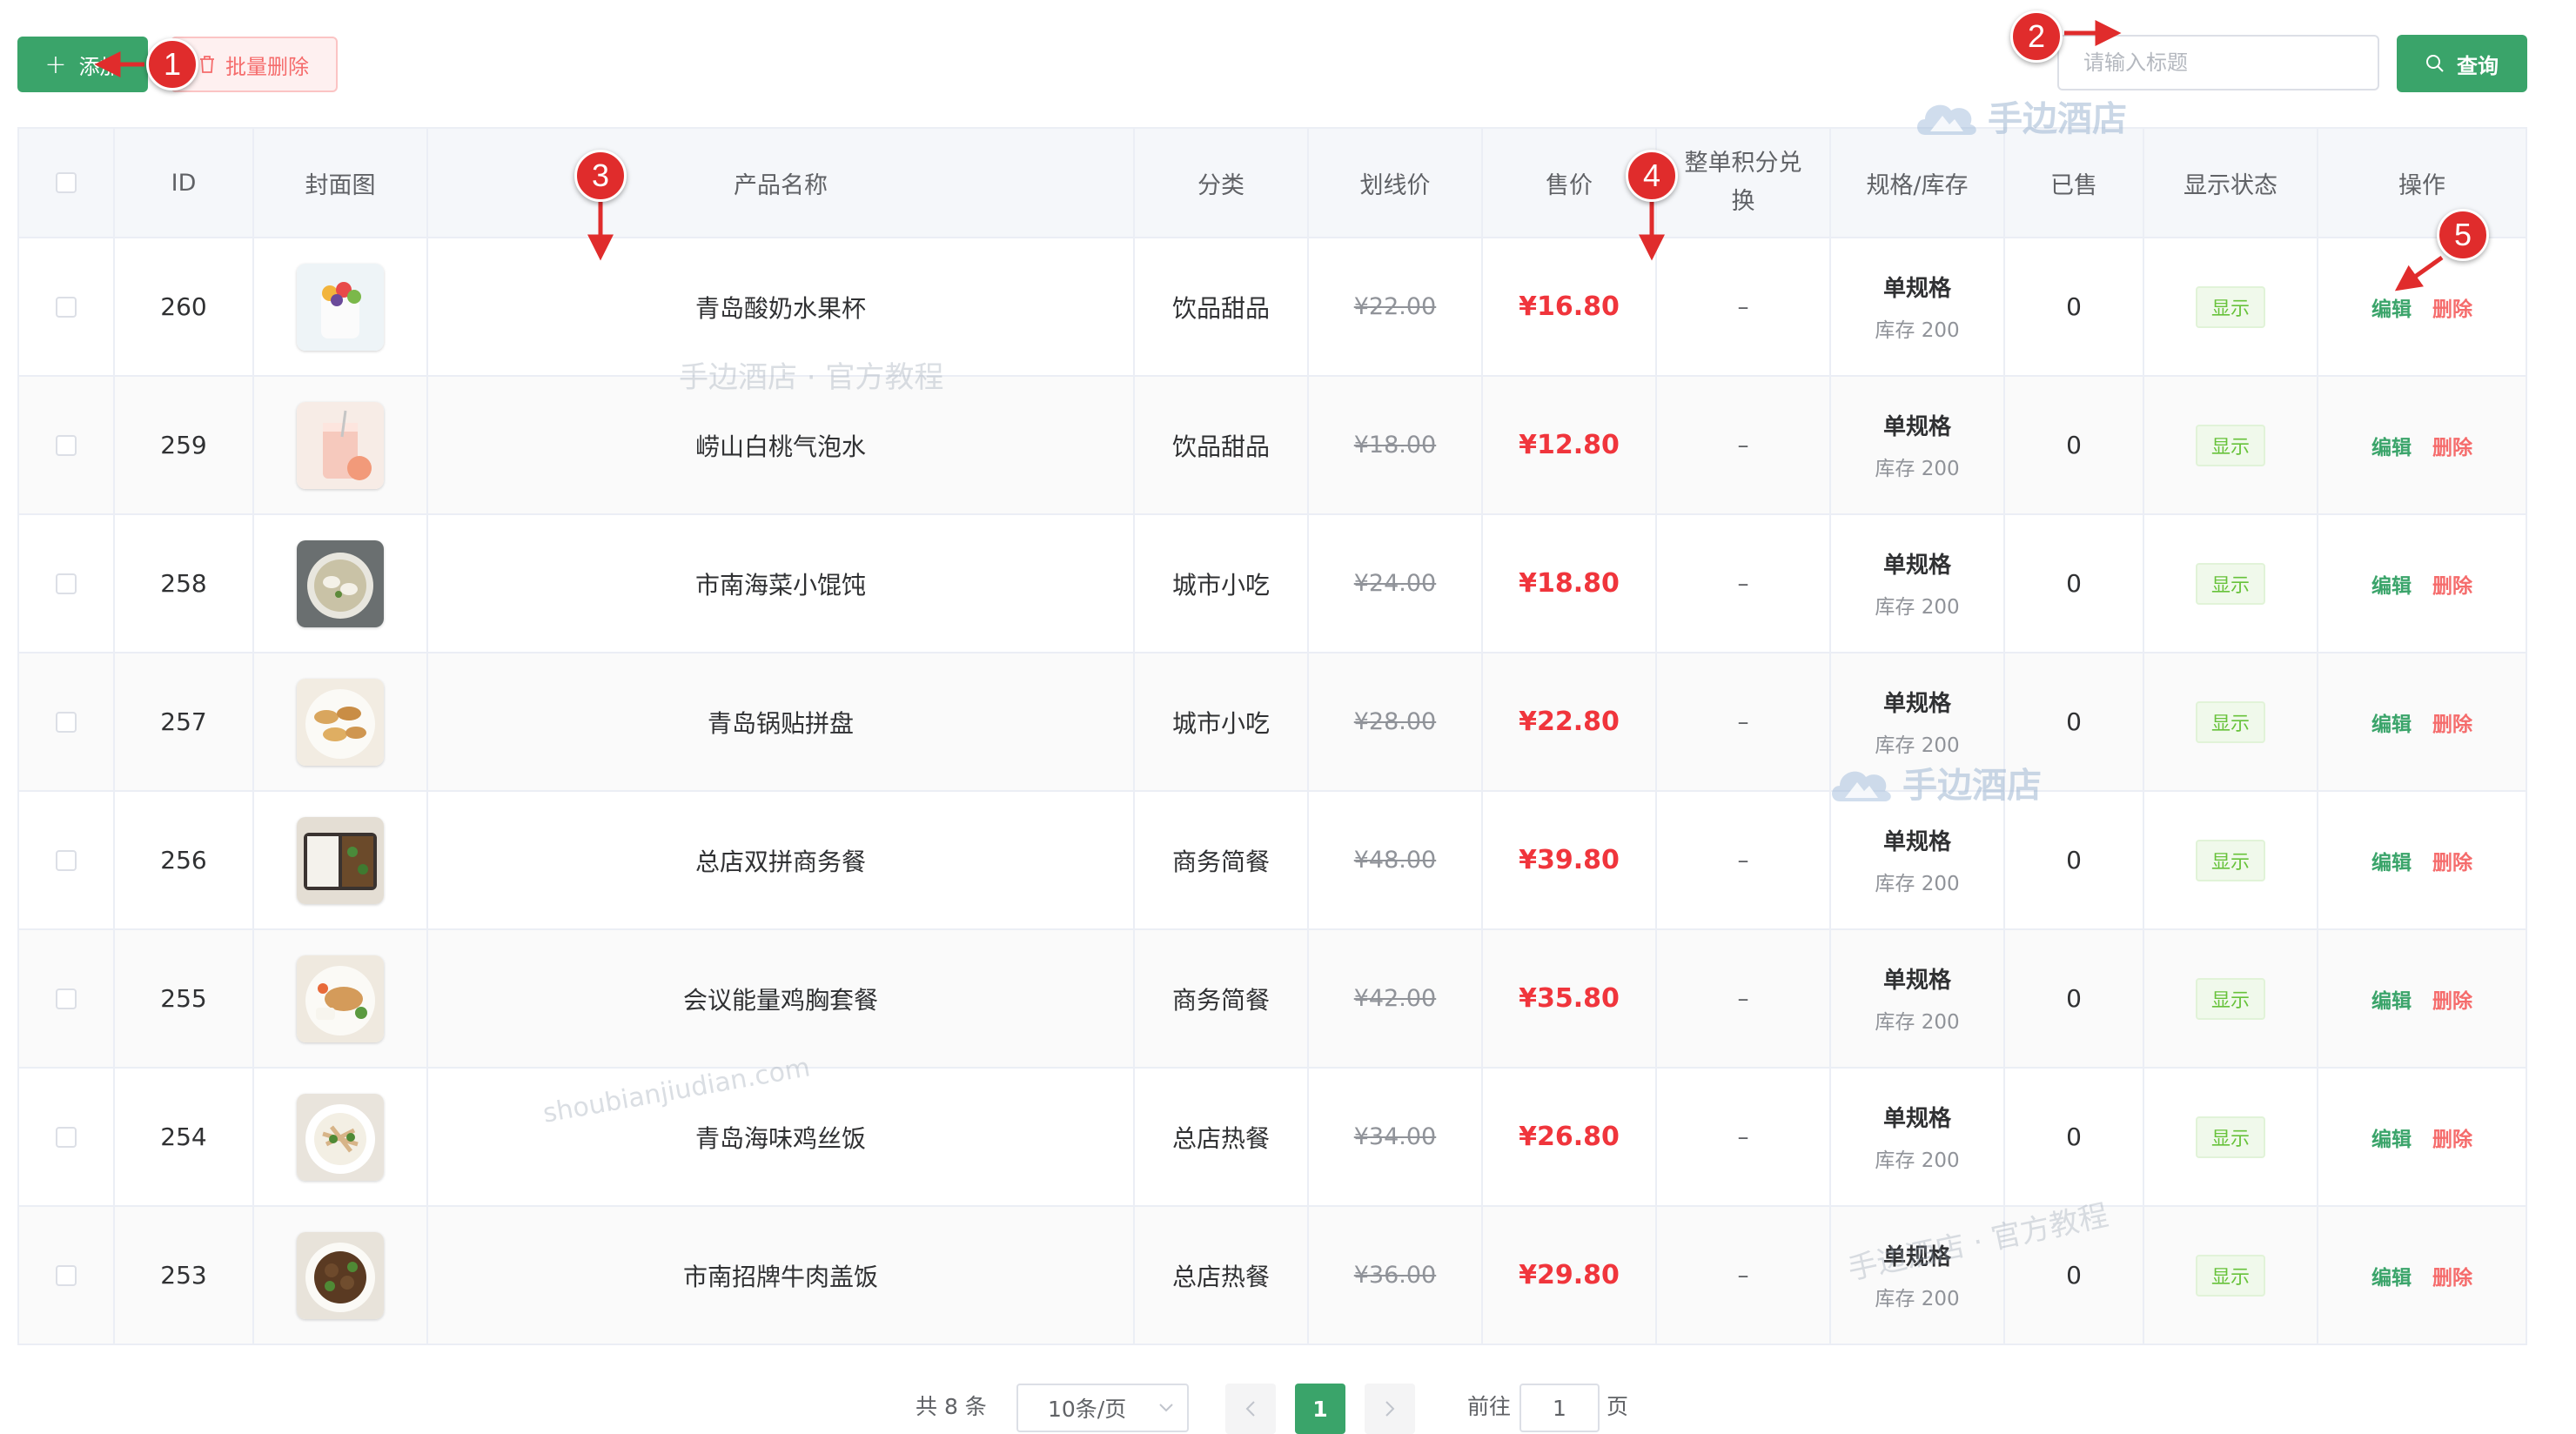 This screenshot has width=2576, height=1434. Describe the element at coordinates (1320, 1409) in the screenshot. I see `page-number-current: 1` at that location.